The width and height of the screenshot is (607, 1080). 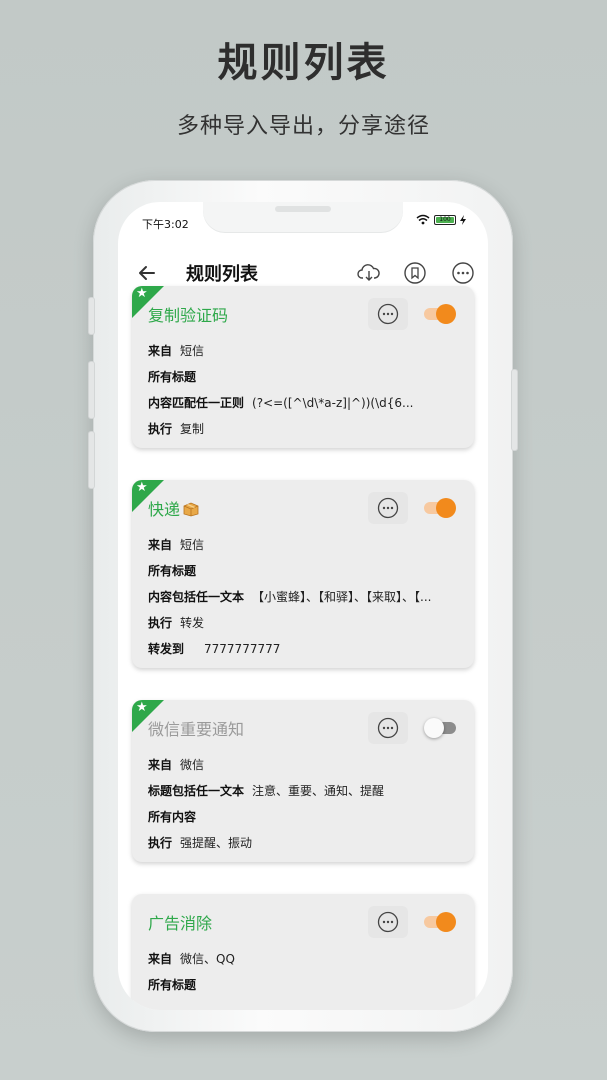 What do you see at coordinates (188, 315) in the screenshot?
I see `rule-title: 复制验证码` at bounding box center [188, 315].